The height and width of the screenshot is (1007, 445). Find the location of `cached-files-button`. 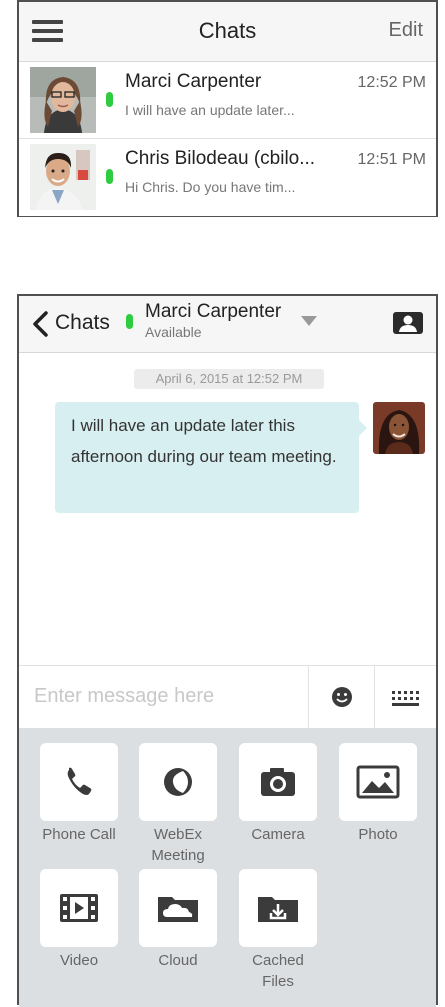

cached-files-button is located at coordinates (278, 908).